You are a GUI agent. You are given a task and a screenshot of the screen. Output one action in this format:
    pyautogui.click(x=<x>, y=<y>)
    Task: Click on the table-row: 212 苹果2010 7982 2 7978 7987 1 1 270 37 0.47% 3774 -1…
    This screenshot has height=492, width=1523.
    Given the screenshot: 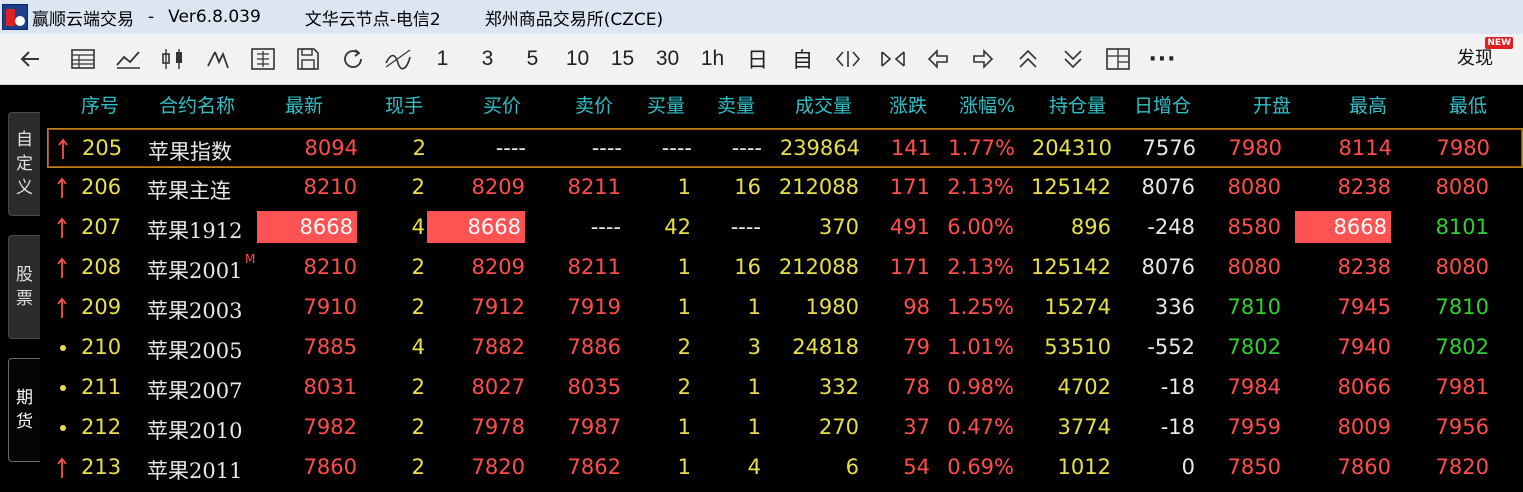 What is the action you would take?
    pyautogui.click(x=785, y=428)
    